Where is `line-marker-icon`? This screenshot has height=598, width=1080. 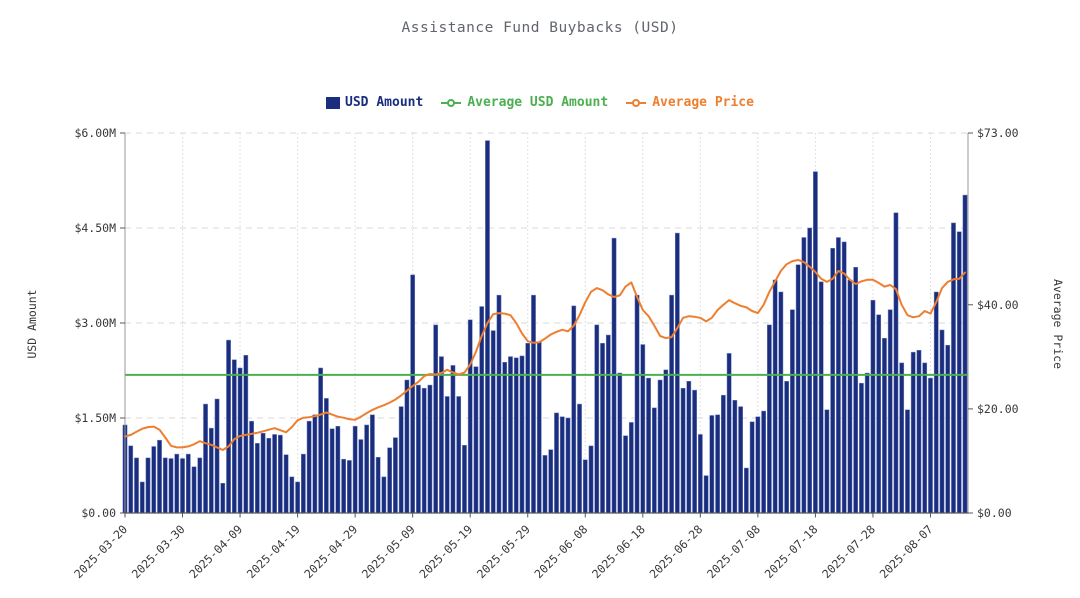 line-marker-icon is located at coordinates (451, 102).